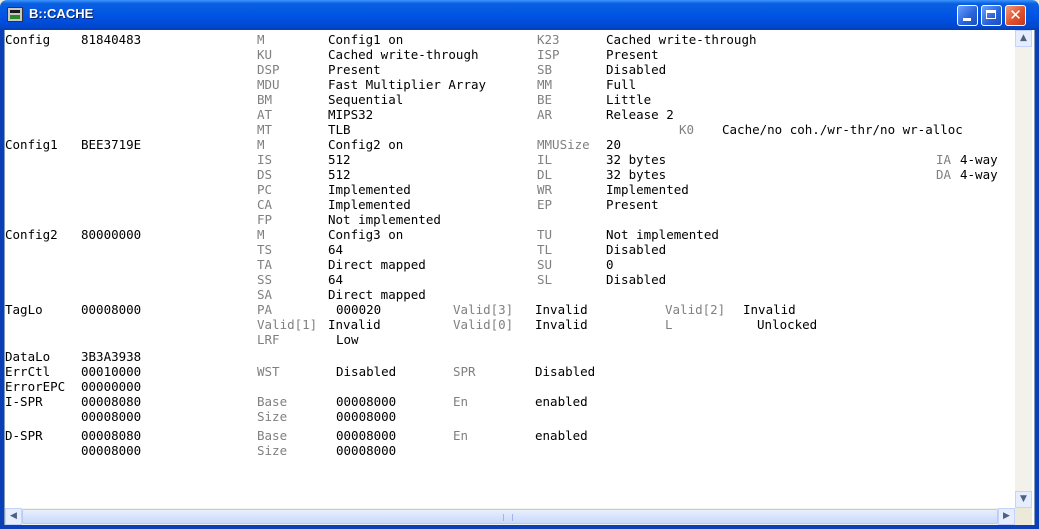 This screenshot has height=529, width=1039. Describe the element at coordinates (1006, 516) in the screenshot. I see `scroll-right-button: ▶` at that location.